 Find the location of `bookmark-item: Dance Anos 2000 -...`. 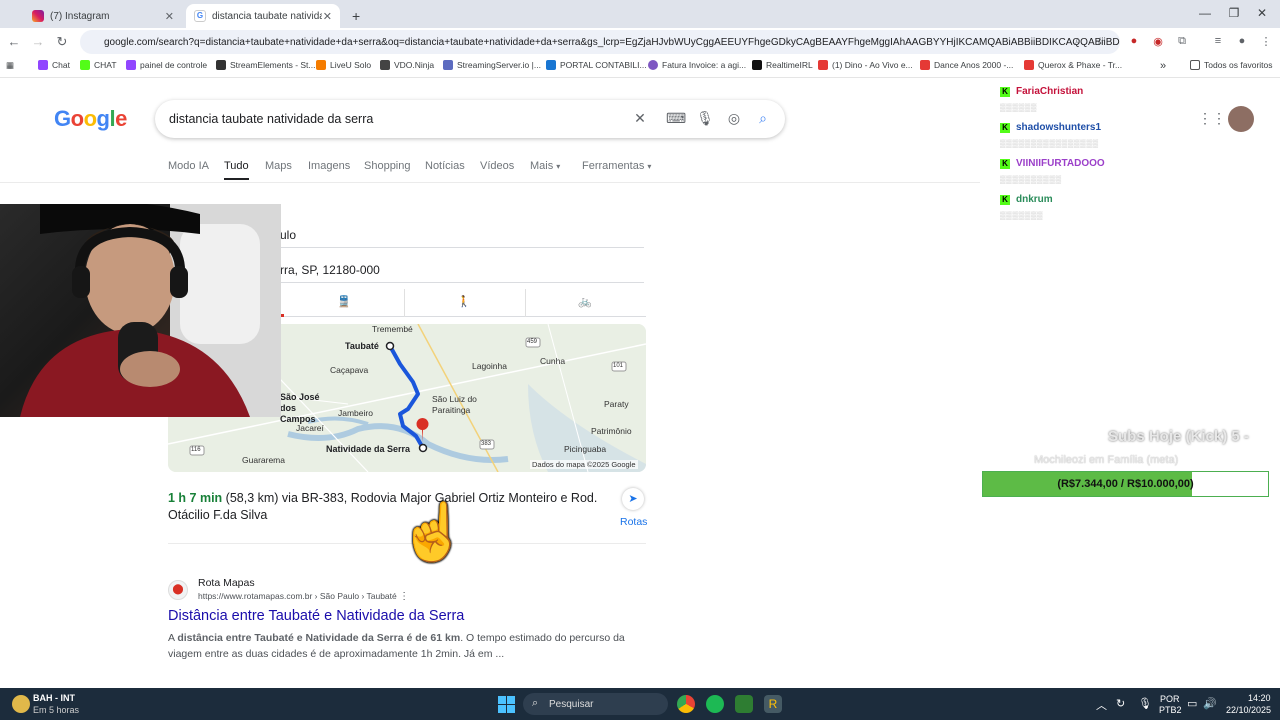

bookmark-item: Dance Anos 2000 -... is located at coordinates (966, 65).